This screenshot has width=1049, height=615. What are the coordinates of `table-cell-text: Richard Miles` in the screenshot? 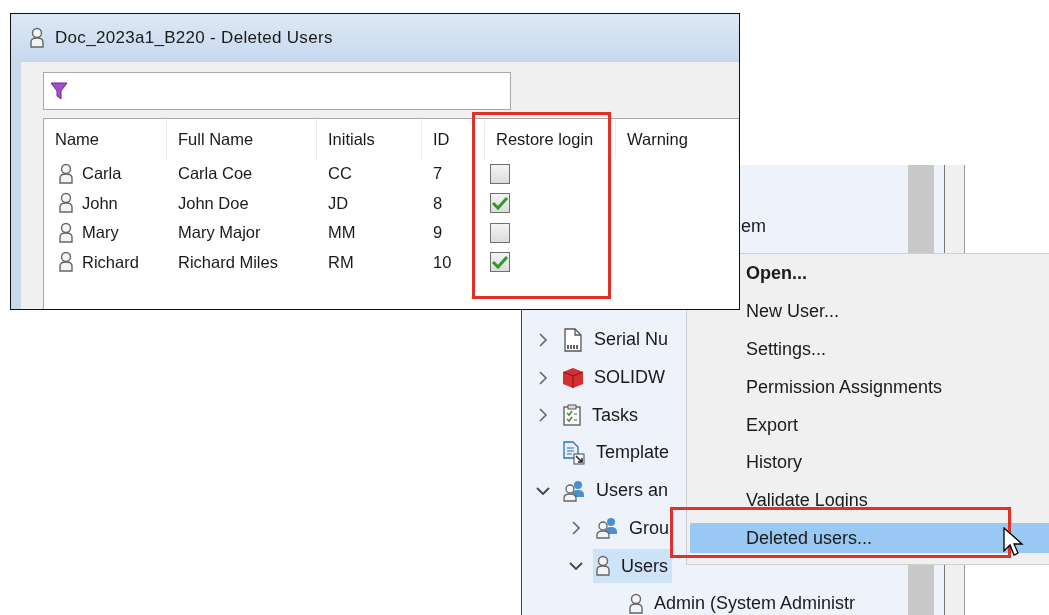 It's located at (228, 262).